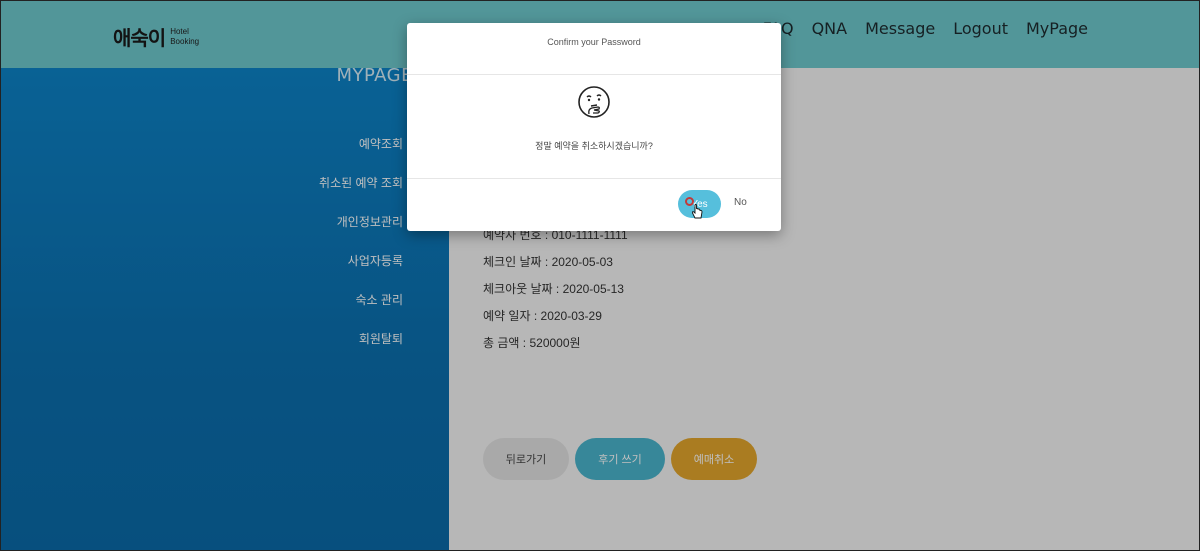 Image resolution: width=1200 pixels, height=551 pixels. I want to click on dialog-body: 정말 예약을 취소하시겠습니까?, so click(594, 127).